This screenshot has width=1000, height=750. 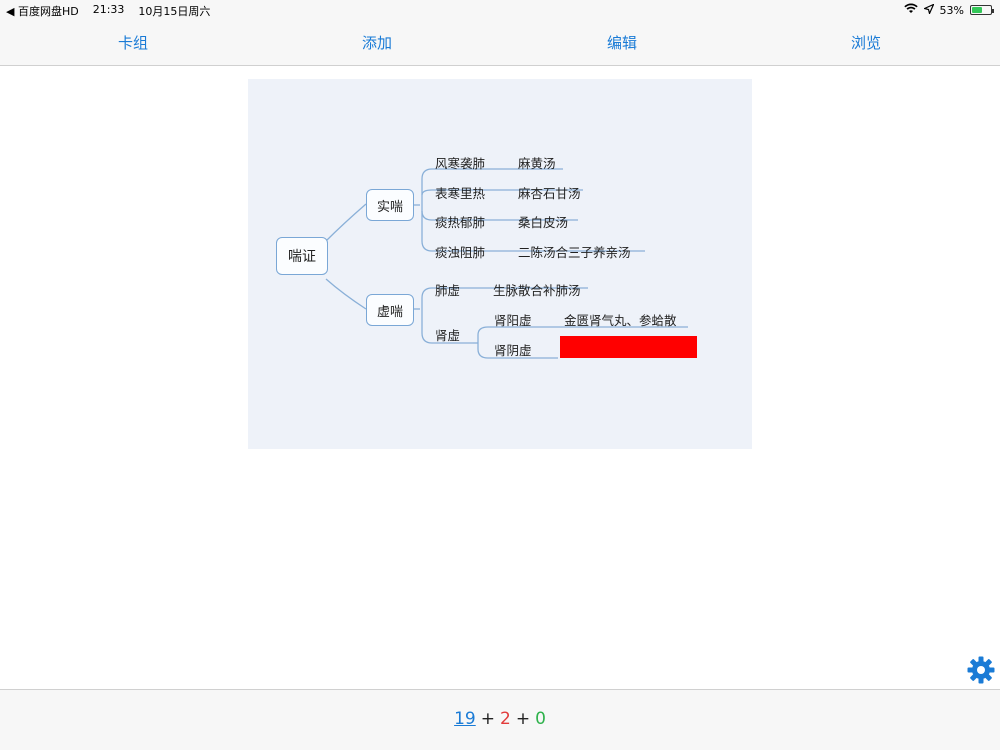 What do you see at coordinates (620, 320) in the screenshot?
I see `mindmap-formula-label: 金匮肾气丸、参蛤散` at bounding box center [620, 320].